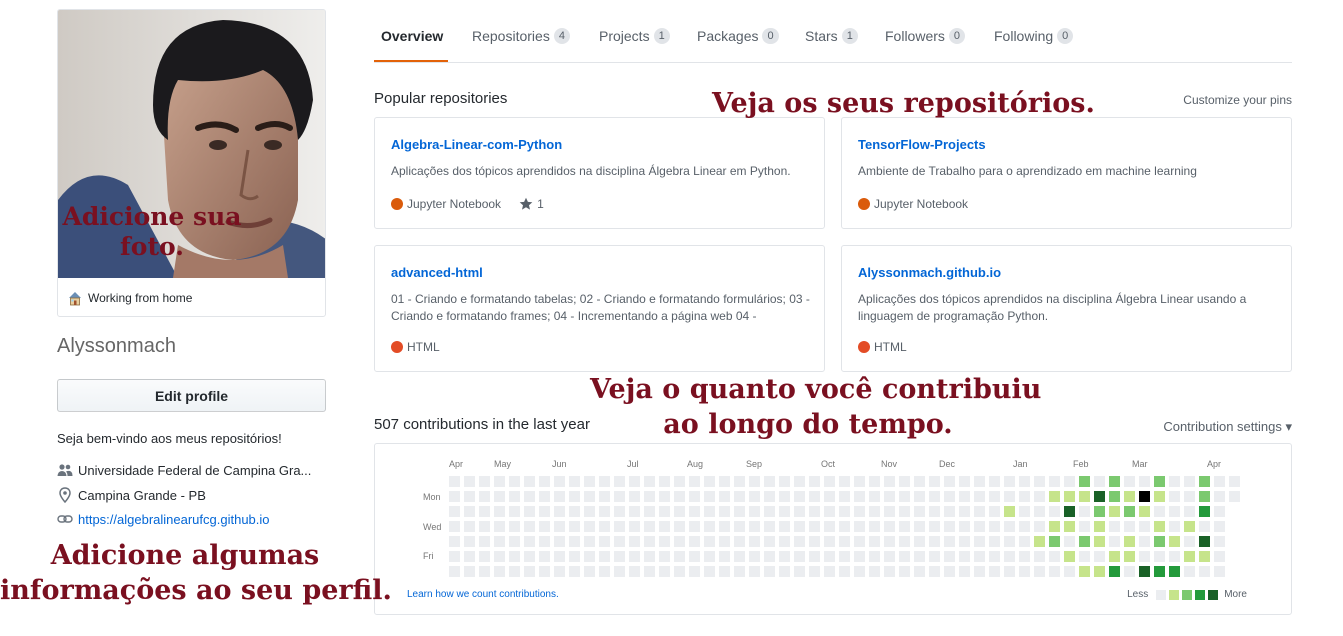 This screenshot has width=1343, height=636. I want to click on contribution-settings-dropdown: Contribution settings ▾, so click(1227, 427).